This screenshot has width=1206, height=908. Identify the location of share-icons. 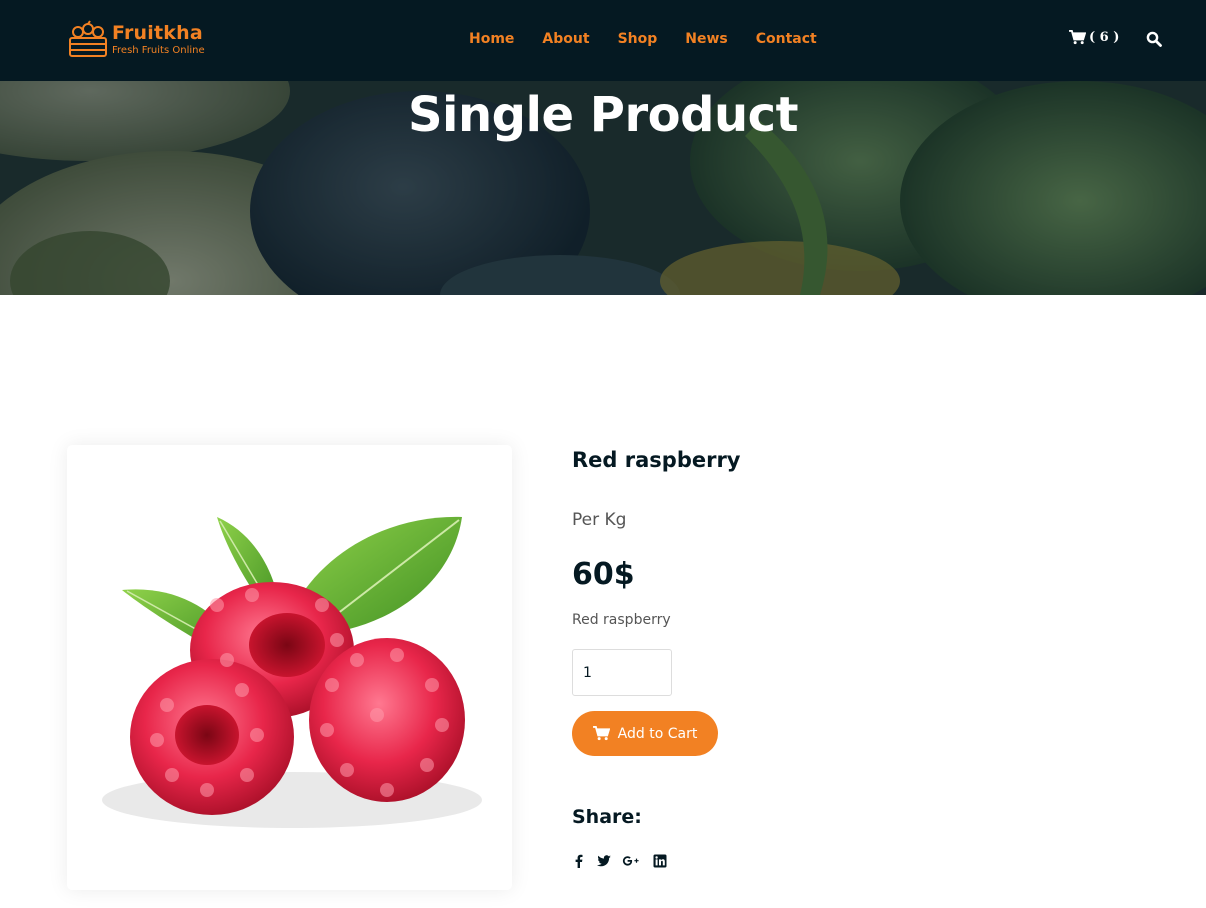
(625, 860).